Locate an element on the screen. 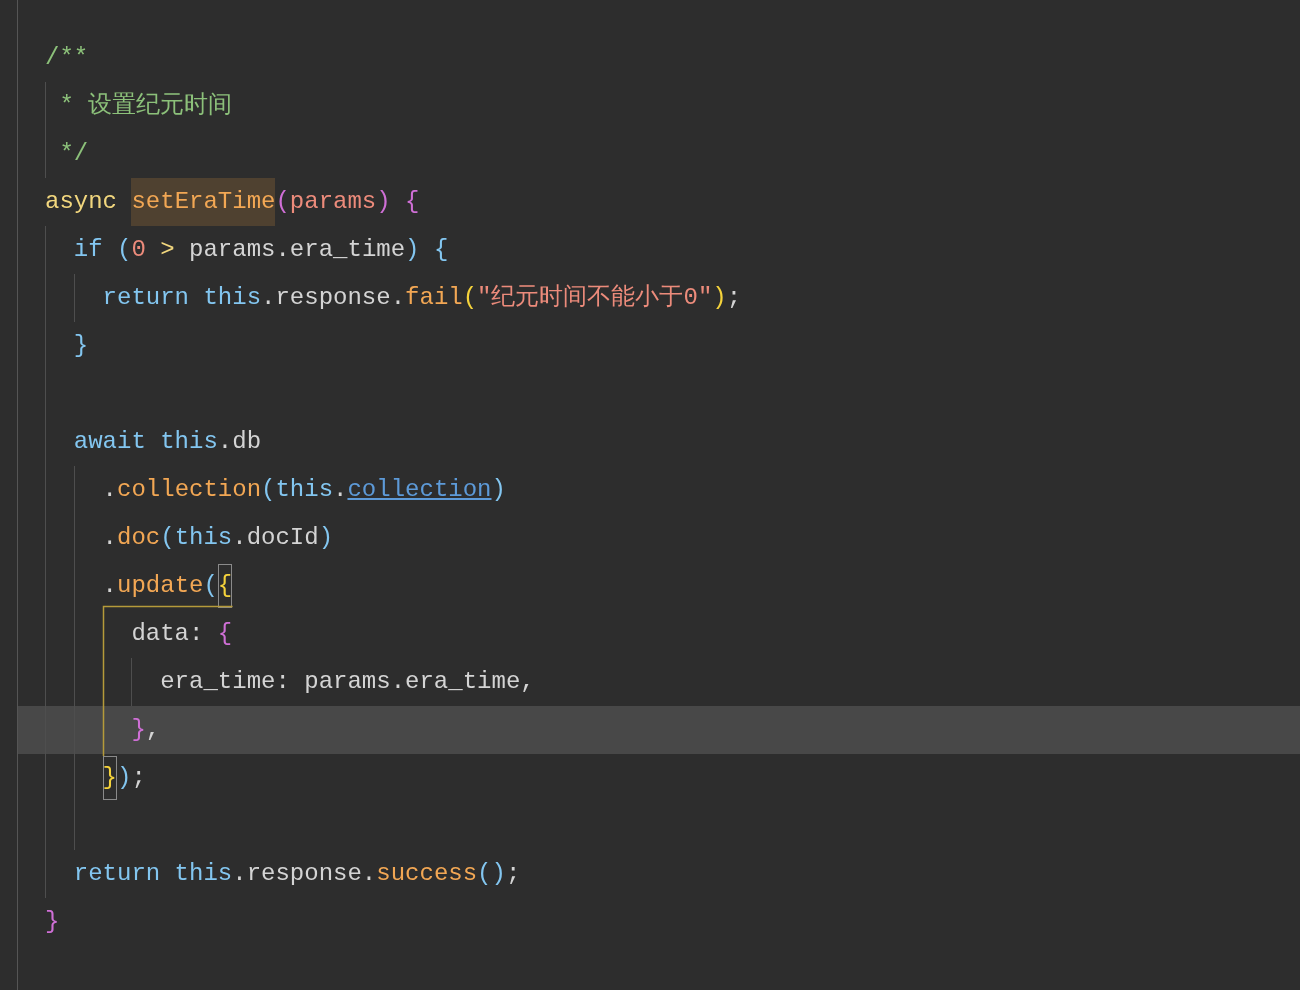 This screenshot has height=990, width=1300. code-line: data: { is located at coordinates (181, 634).